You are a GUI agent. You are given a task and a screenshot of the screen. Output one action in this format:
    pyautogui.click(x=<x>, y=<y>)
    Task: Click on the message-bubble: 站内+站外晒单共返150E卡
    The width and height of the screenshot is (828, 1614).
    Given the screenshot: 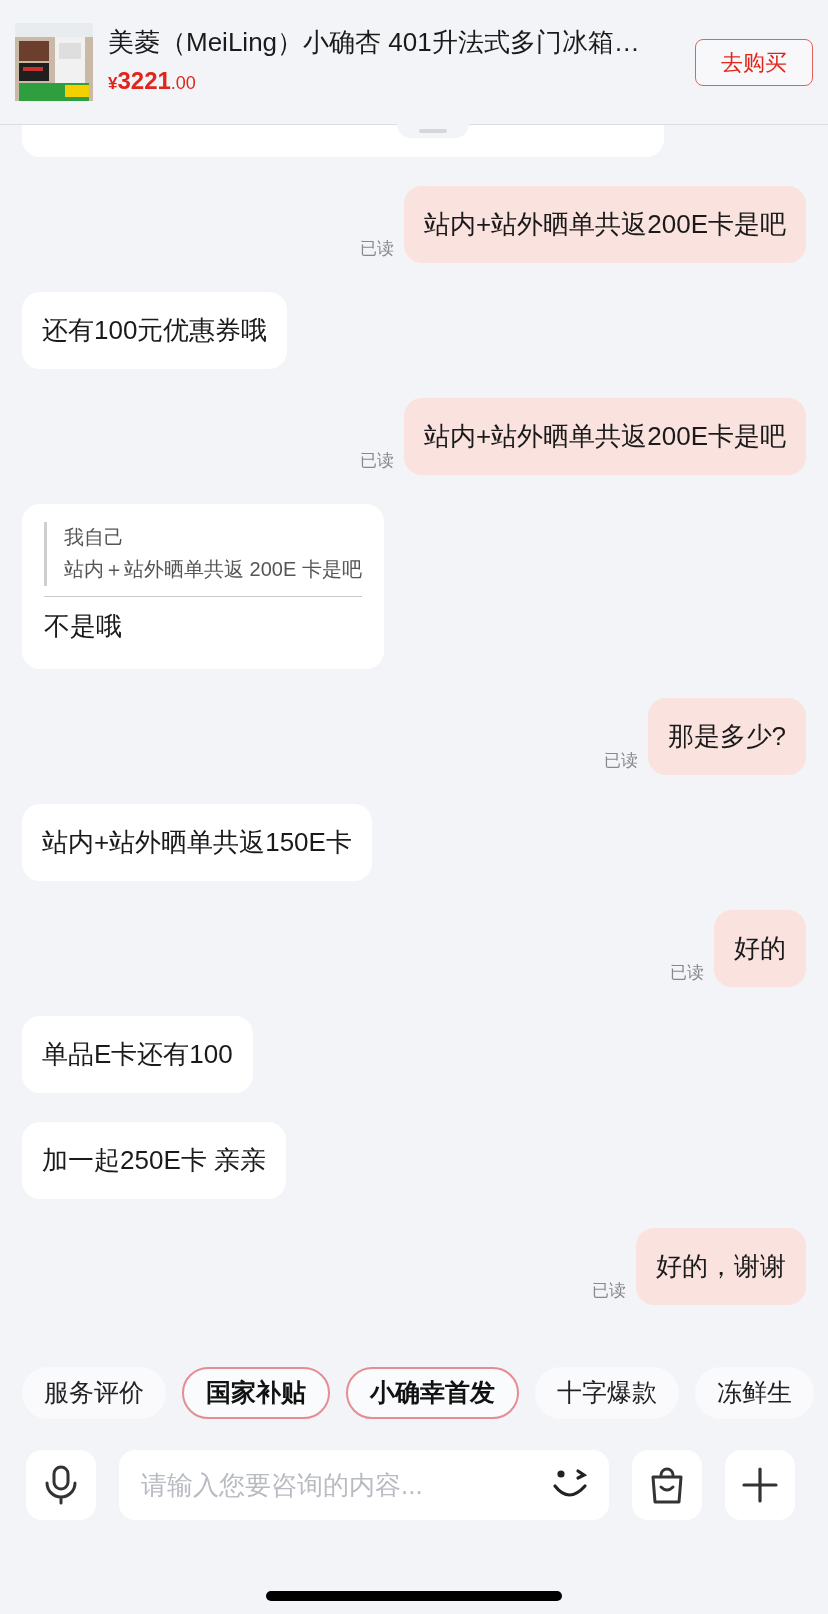 What is the action you would take?
    pyautogui.click(x=197, y=842)
    